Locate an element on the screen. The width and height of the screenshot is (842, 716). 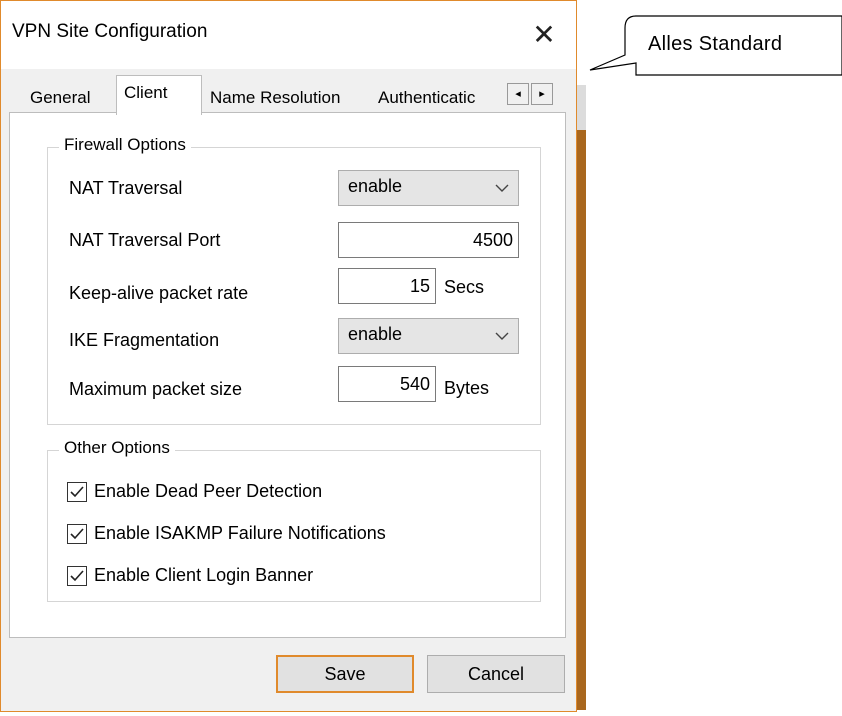
other-options-legend: Other Options is located at coordinates (117, 448).